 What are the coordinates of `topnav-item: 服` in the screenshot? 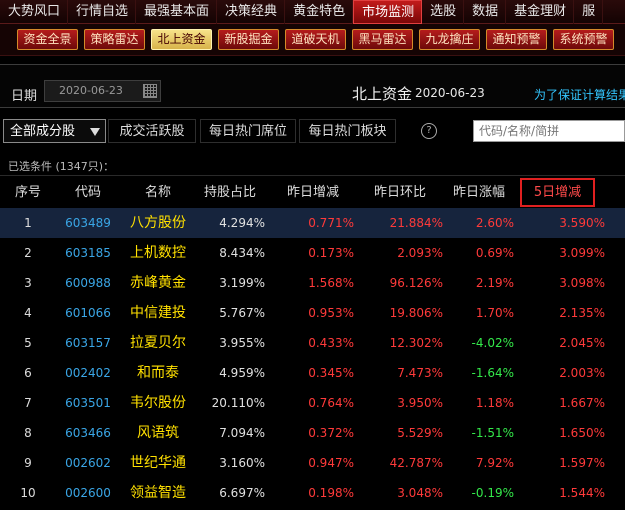 It's located at (589, 12).